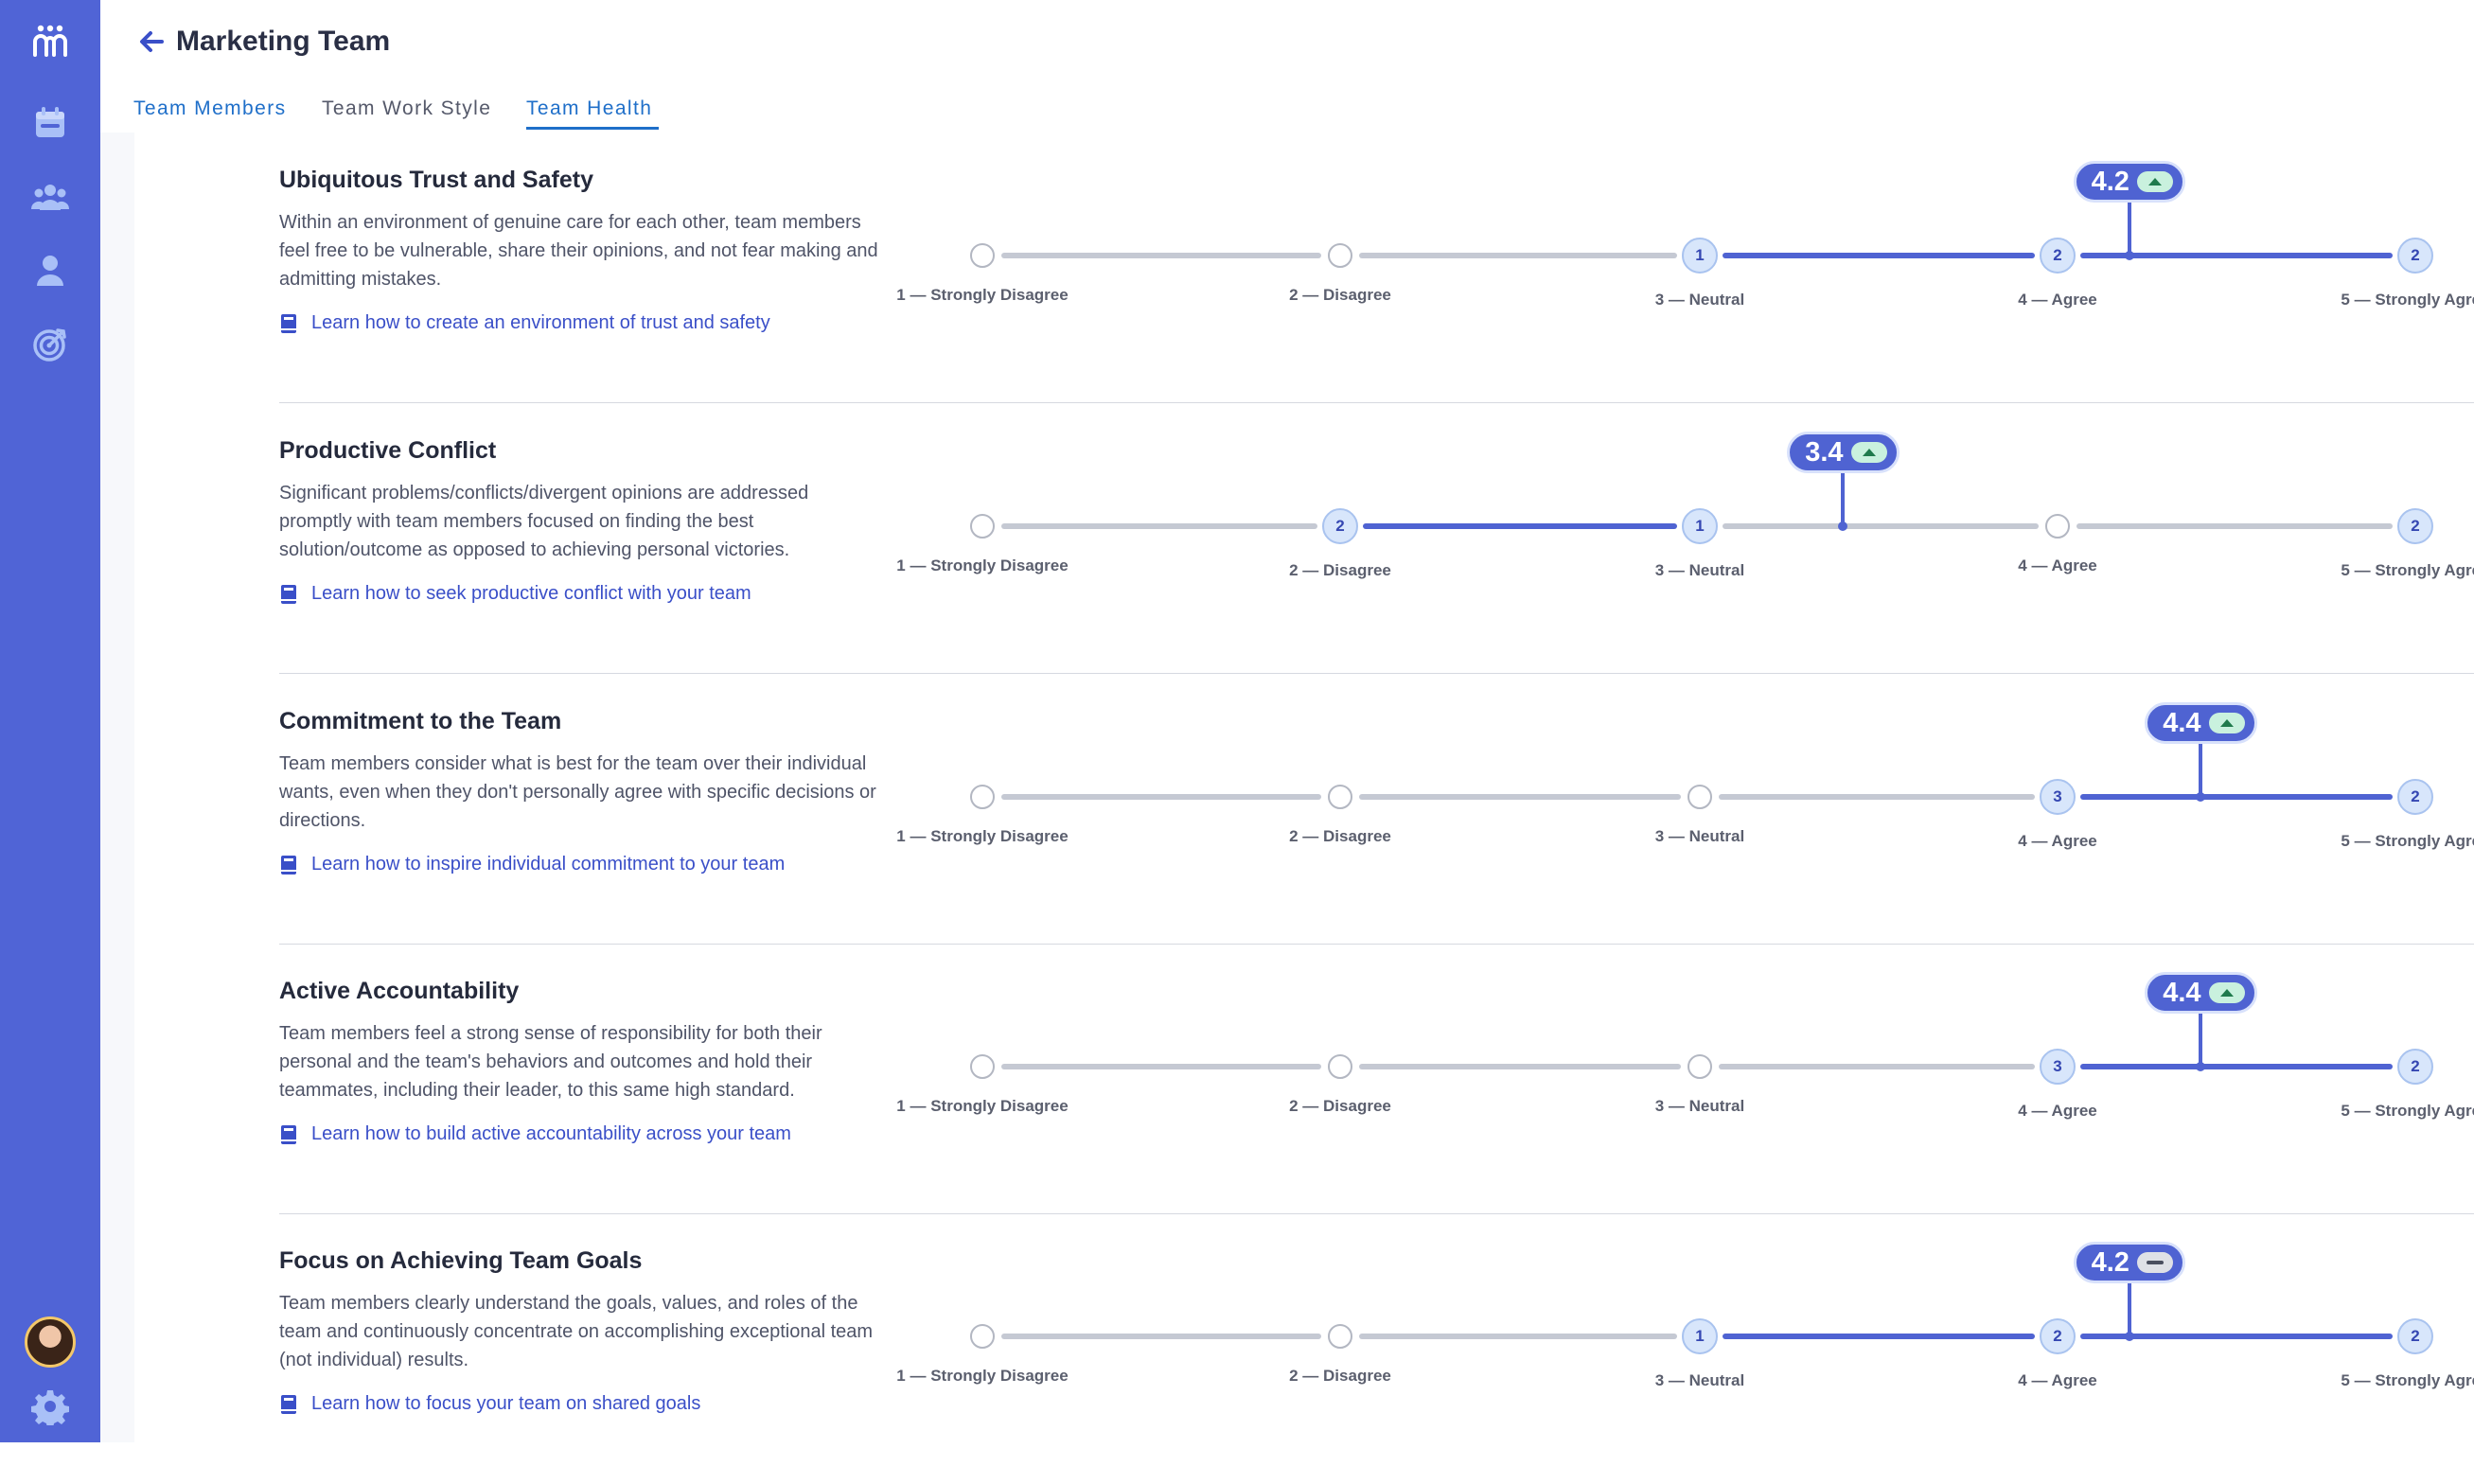 The height and width of the screenshot is (1484, 2474). What do you see at coordinates (436, 180) in the screenshot?
I see `section-title: Ubiquitous Trust and Safety` at bounding box center [436, 180].